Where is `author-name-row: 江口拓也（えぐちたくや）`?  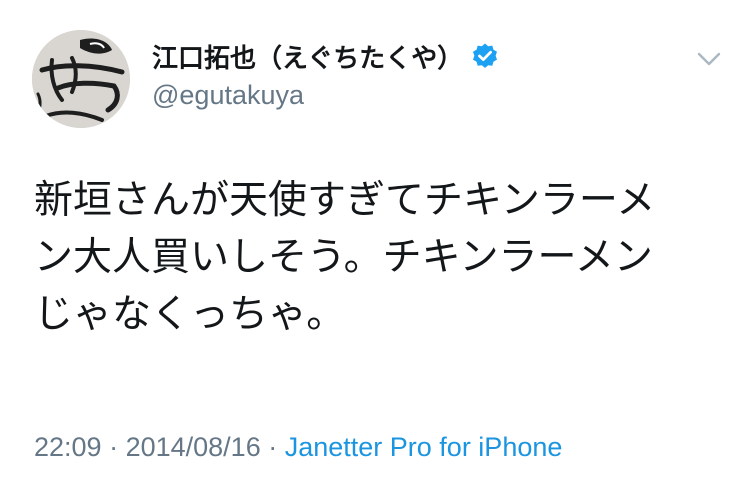
author-name-row: 江口拓也（えぐちたくや） is located at coordinates (325, 56).